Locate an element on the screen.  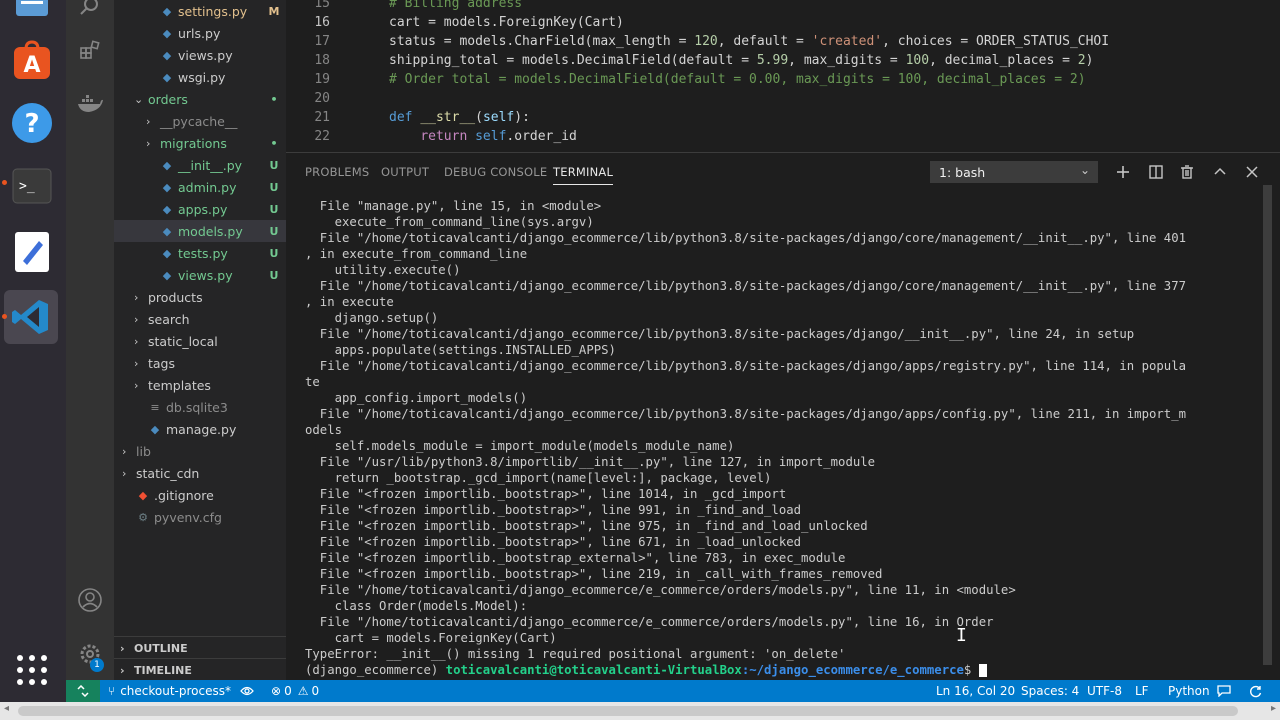
terminal-scrollbar is located at coordinates (1267, 430).